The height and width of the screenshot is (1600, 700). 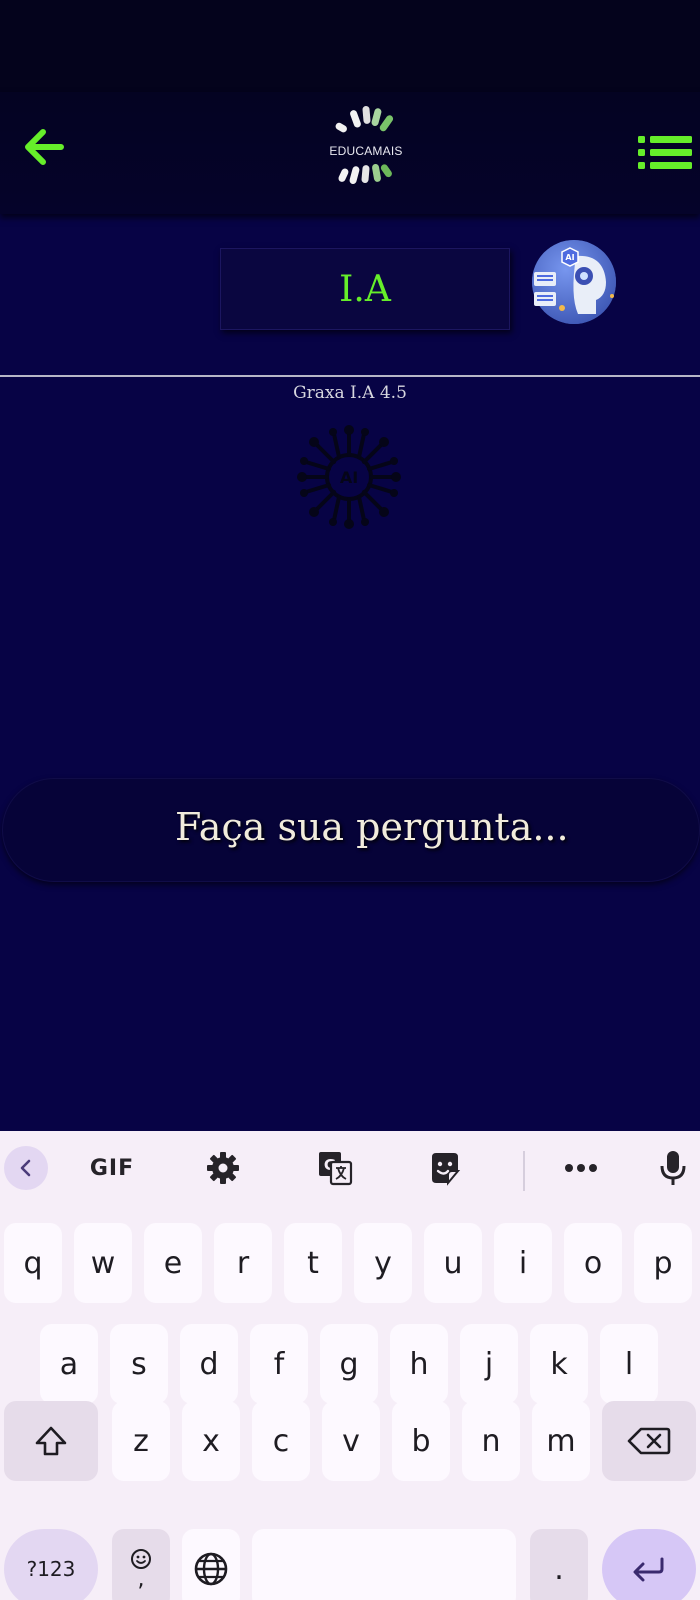 I want to click on backspace-icon, so click(x=649, y=1441).